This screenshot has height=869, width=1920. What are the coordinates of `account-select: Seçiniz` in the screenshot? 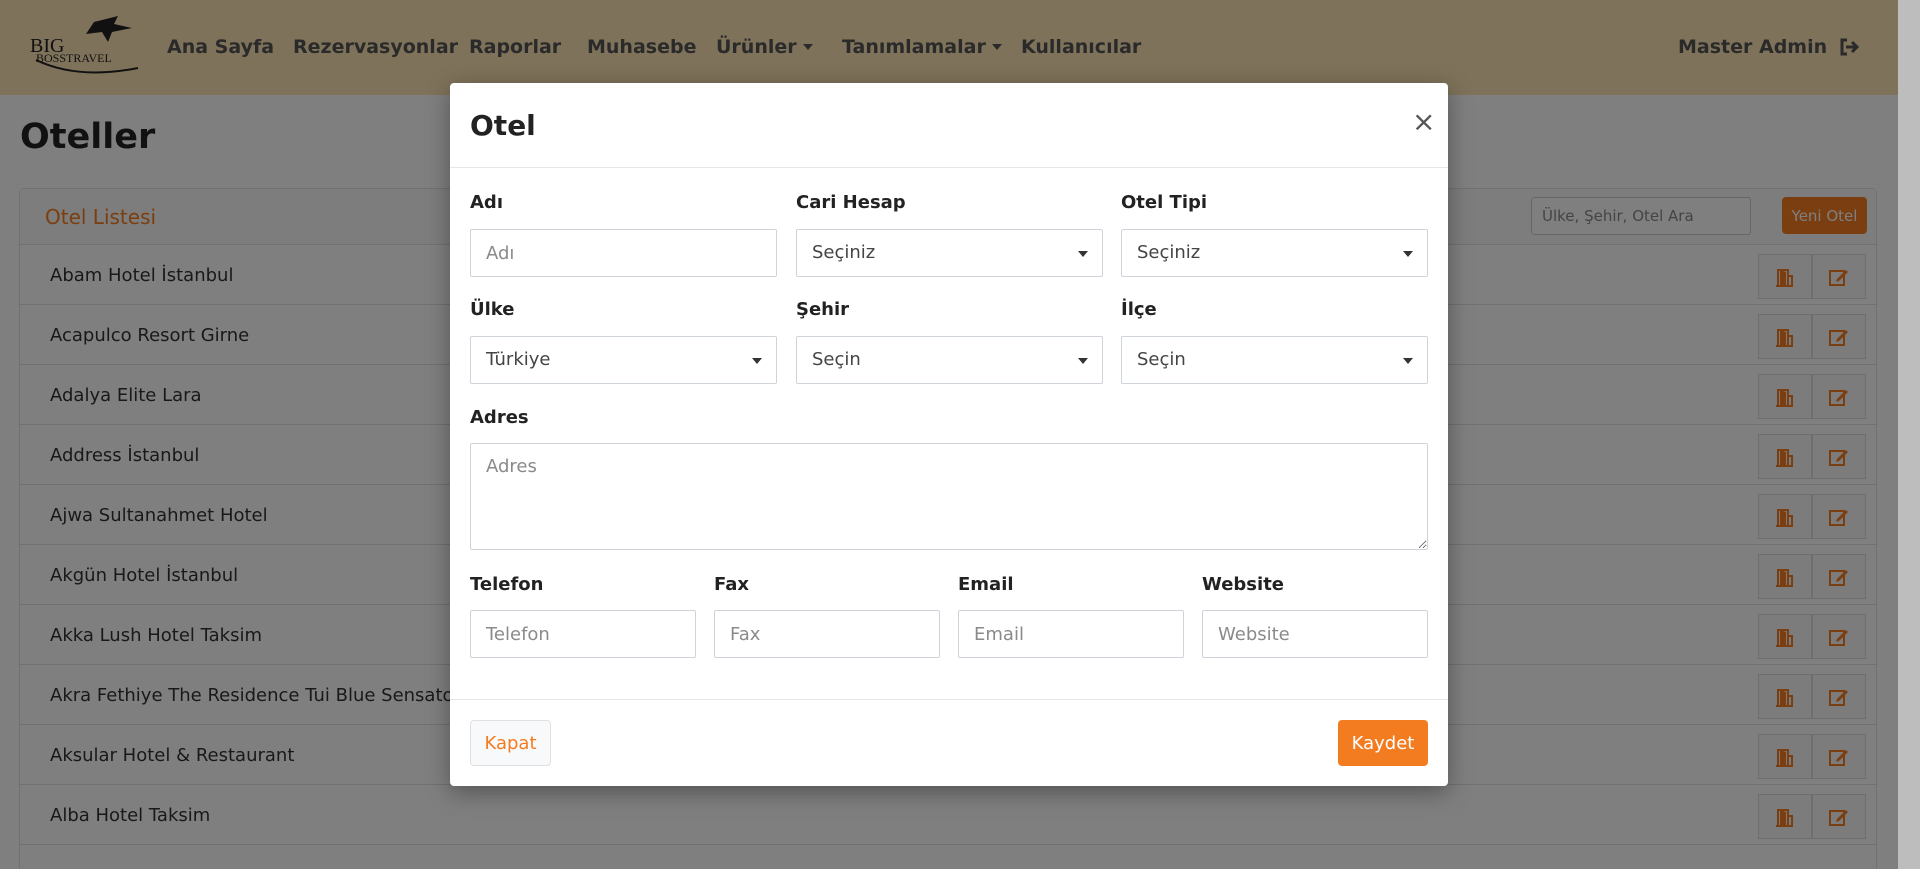 It's located at (949, 253).